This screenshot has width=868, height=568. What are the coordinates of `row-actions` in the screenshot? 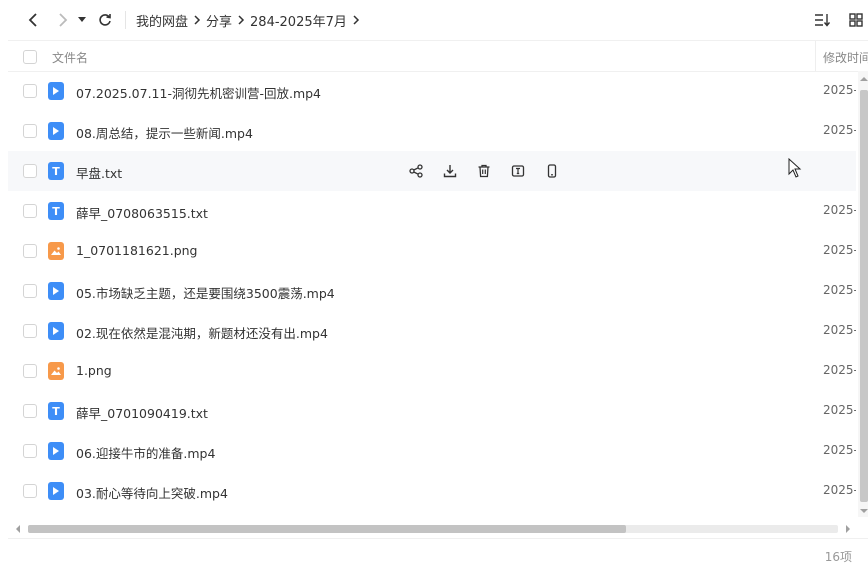 It's located at (491, 171).